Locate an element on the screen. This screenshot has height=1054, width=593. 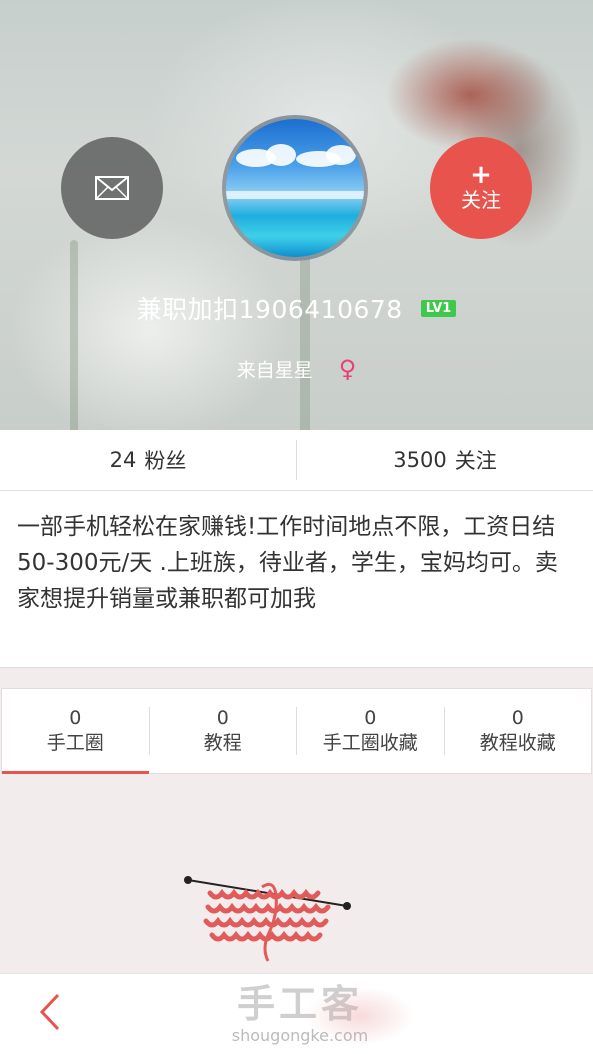
stats-bar: 24 粉丝 3500 关注 is located at coordinates (296, 460).